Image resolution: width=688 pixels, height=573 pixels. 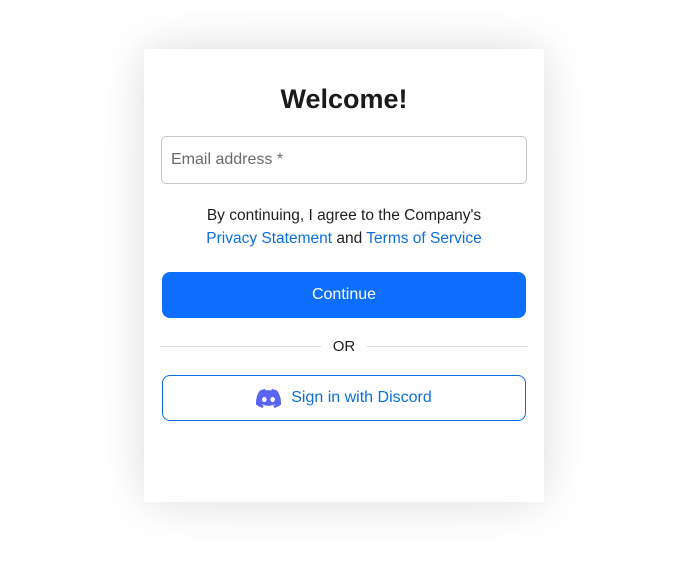 What do you see at coordinates (447, 346) in the screenshot?
I see `divider-line-right` at bounding box center [447, 346].